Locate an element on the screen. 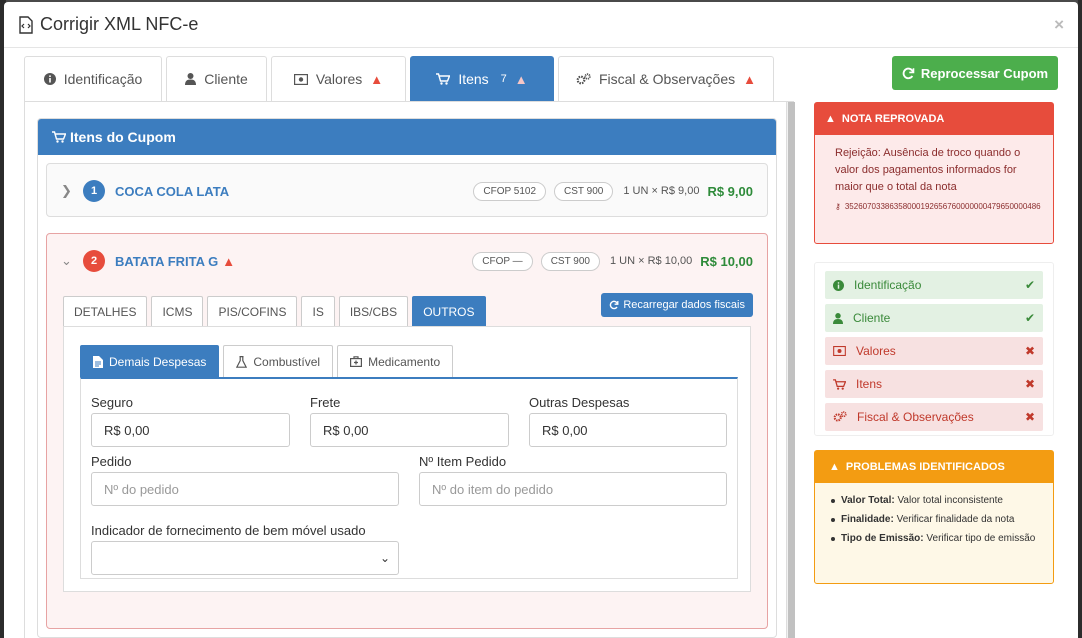 The image size is (1082, 638). item-number: 2 is located at coordinates (94, 261).